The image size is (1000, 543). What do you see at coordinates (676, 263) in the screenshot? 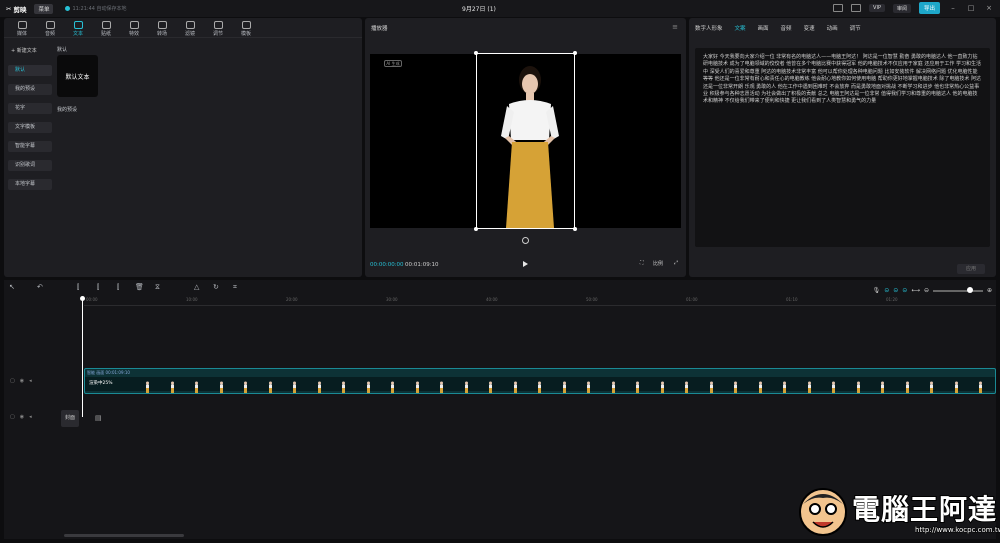
I see `expand-icon: ⤢` at bounding box center [676, 263].